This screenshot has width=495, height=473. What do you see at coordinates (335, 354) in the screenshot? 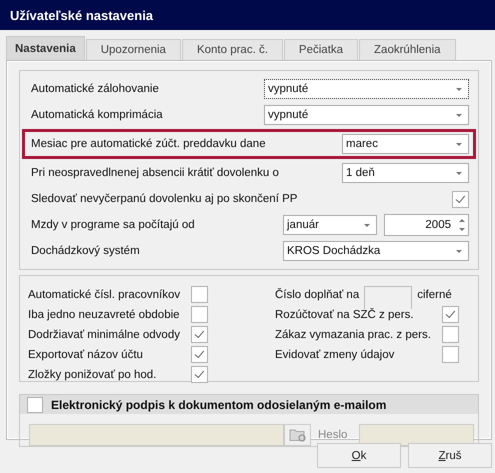
I see `option-label: Evidovať zmeny údajov` at bounding box center [335, 354].